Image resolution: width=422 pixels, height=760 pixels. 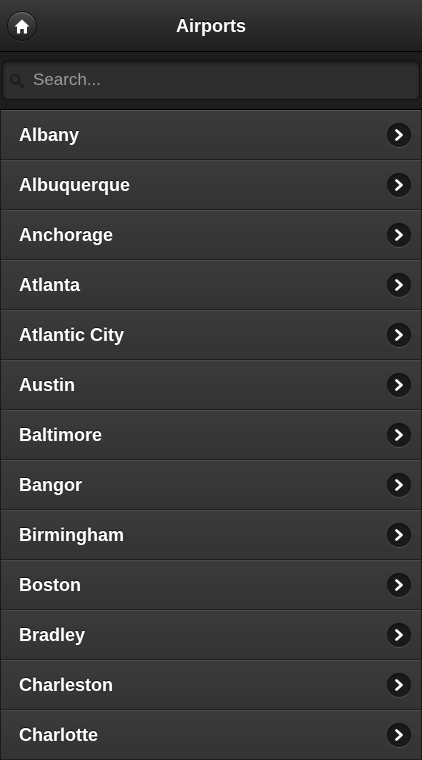 What do you see at coordinates (50, 585) in the screenshot?
I see `list-item-label: Boston` at bounding box center [50, 585].